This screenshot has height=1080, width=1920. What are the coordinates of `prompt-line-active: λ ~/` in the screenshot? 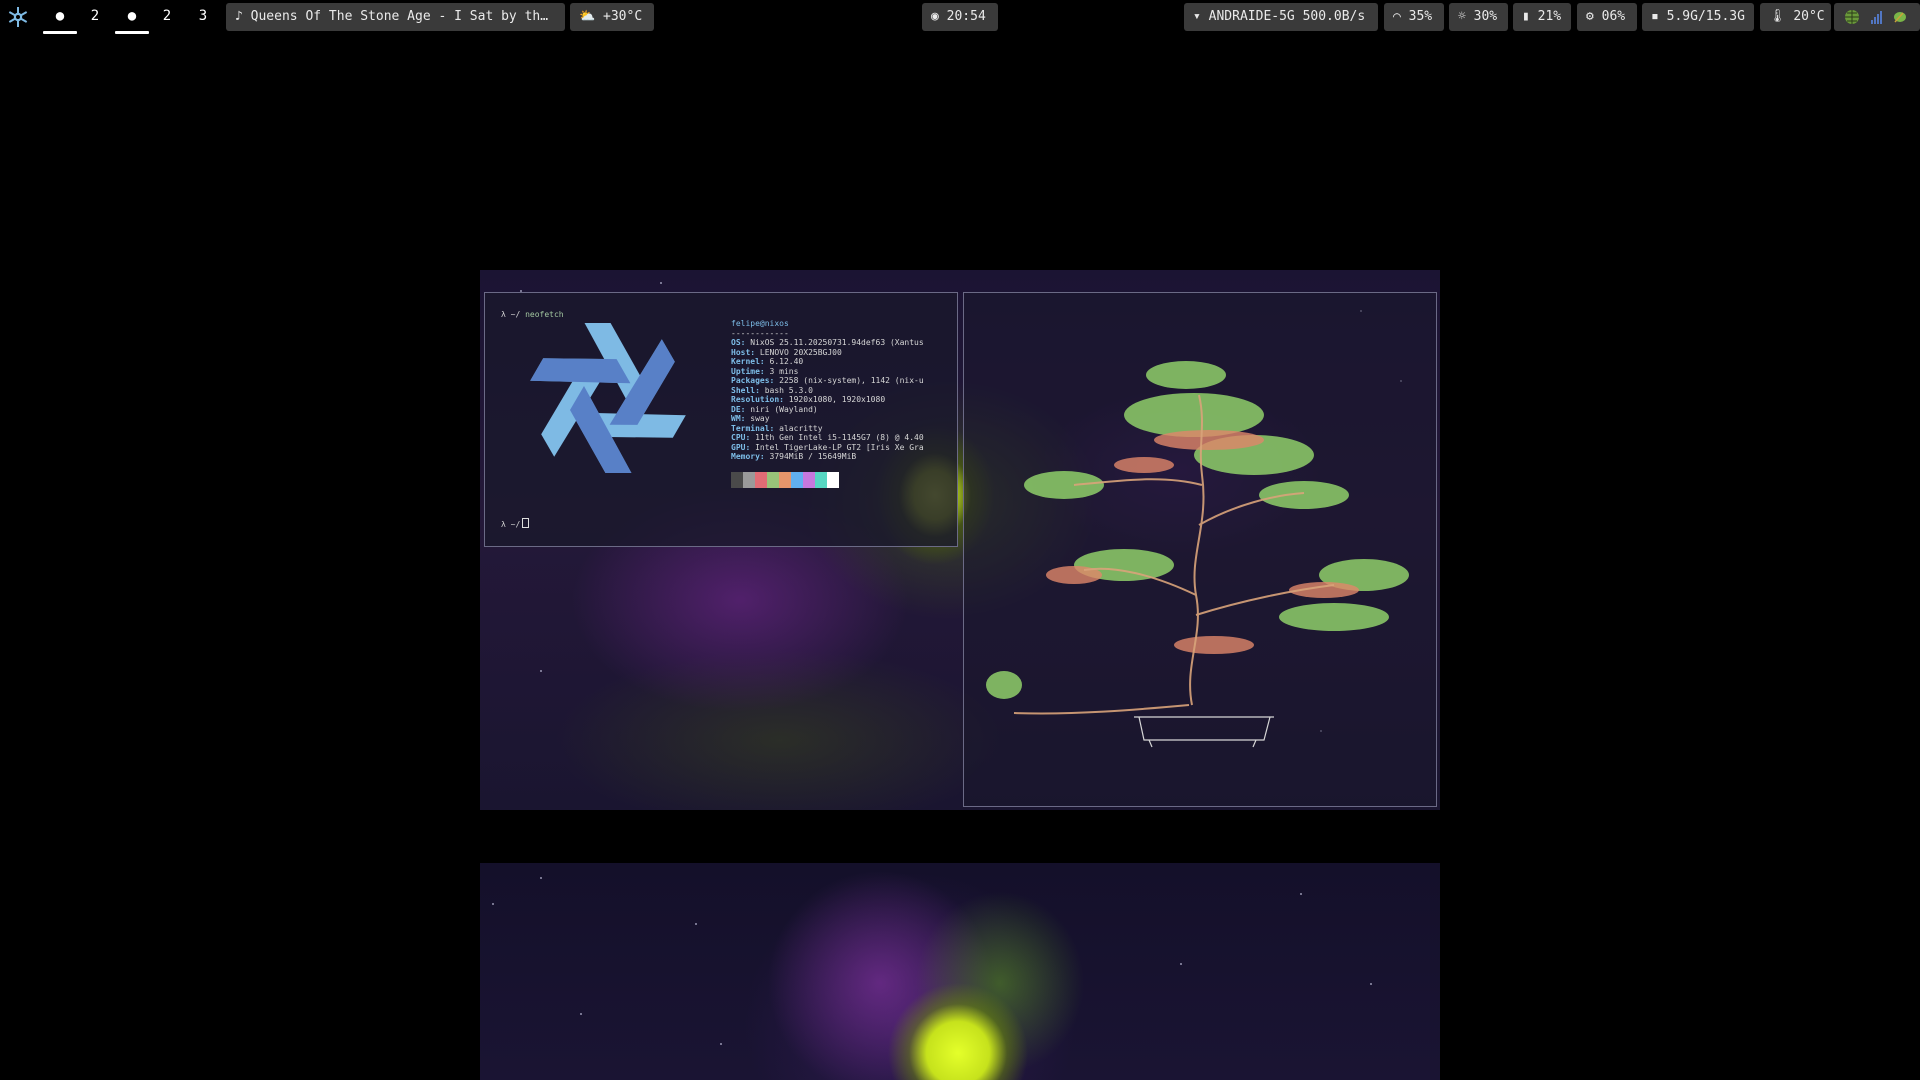 It's located at (515, 524).